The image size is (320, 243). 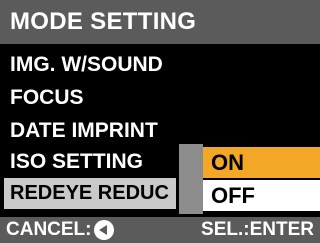 I want to click on option-submenu: ON OFF, so click(x=249, y=179).